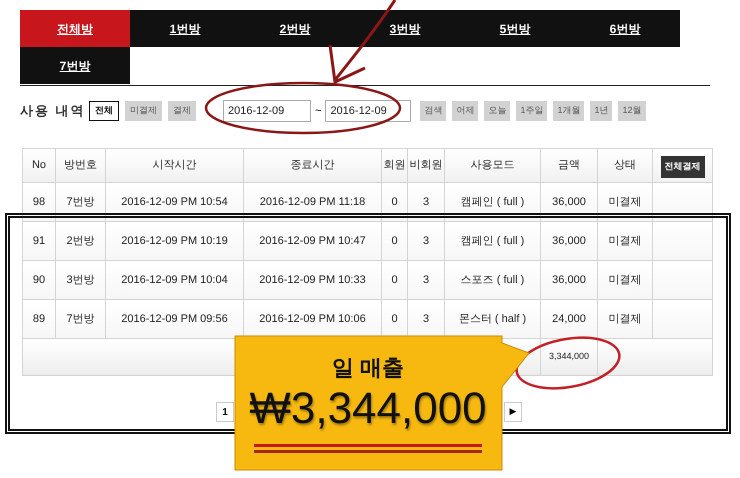 The height and width of the screenshot is (478, 740). I want to click on room-tab: 3번방, so click(405, 28).